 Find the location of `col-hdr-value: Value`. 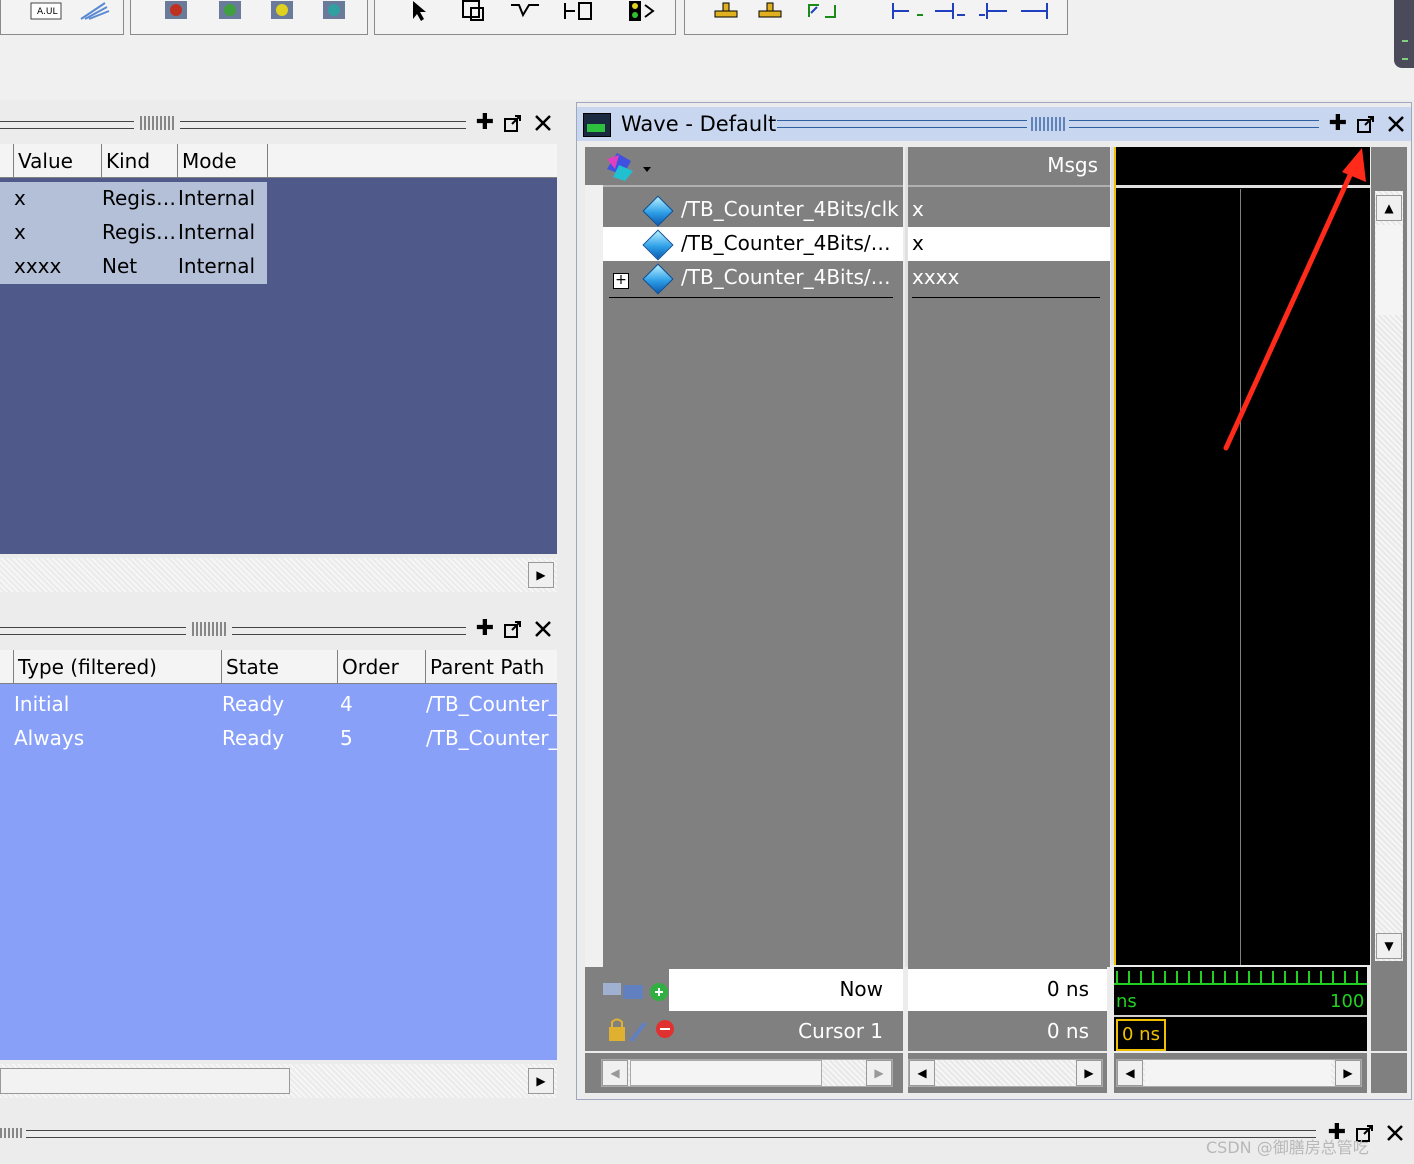

col-hdr-value: Value is located at coordinates (58, 161).